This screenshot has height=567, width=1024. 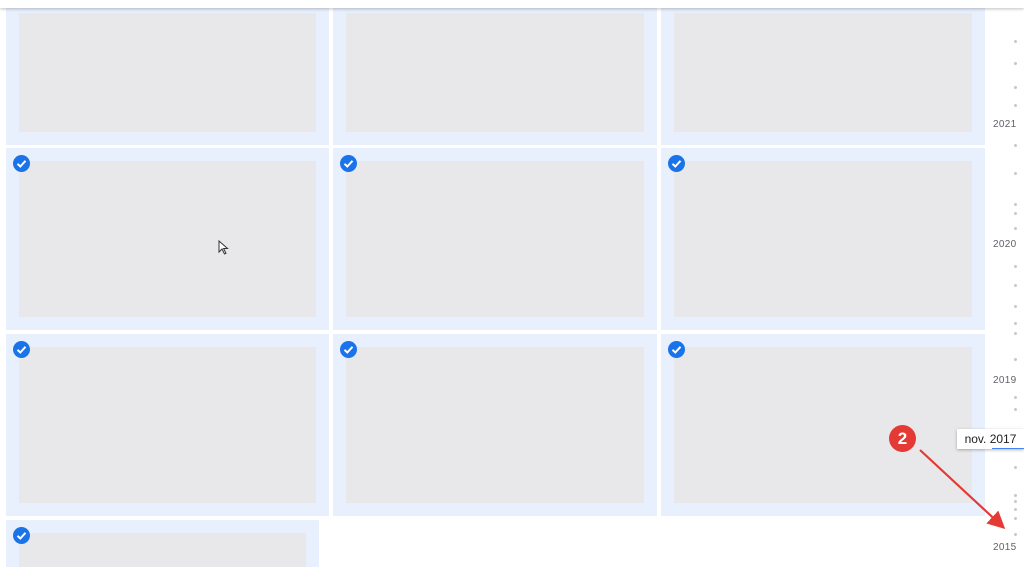 I want to click on annotation-arrow-icon, so click(x=962, y=489).